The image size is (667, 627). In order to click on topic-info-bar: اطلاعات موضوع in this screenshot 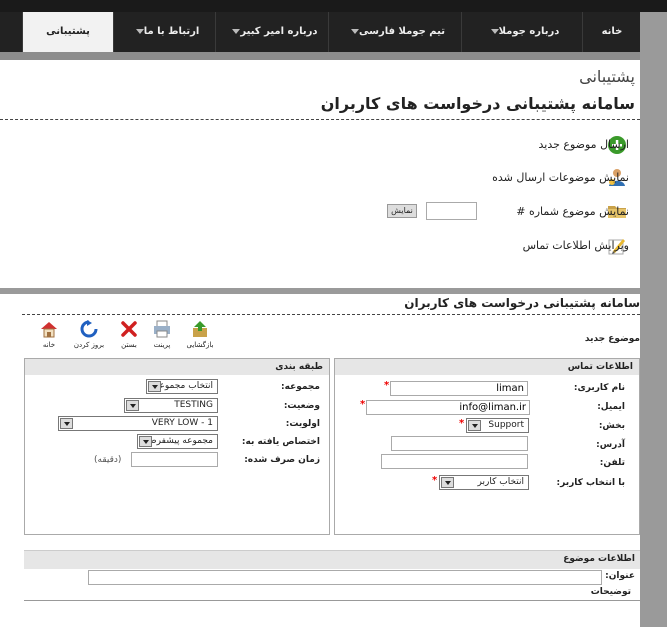, I will do `click(332, 559)`.